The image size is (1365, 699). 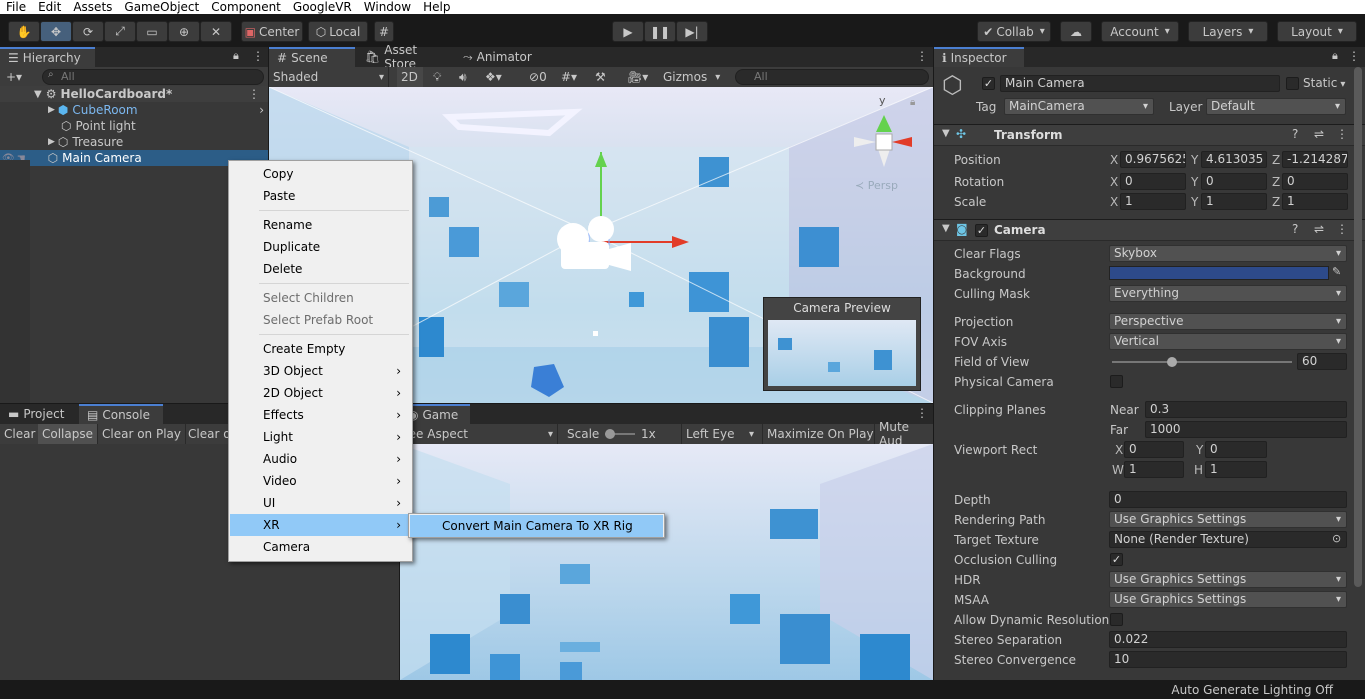 I want to click on shading-mode-dropdown: Shaded ▾, so click(x=329, y=77).